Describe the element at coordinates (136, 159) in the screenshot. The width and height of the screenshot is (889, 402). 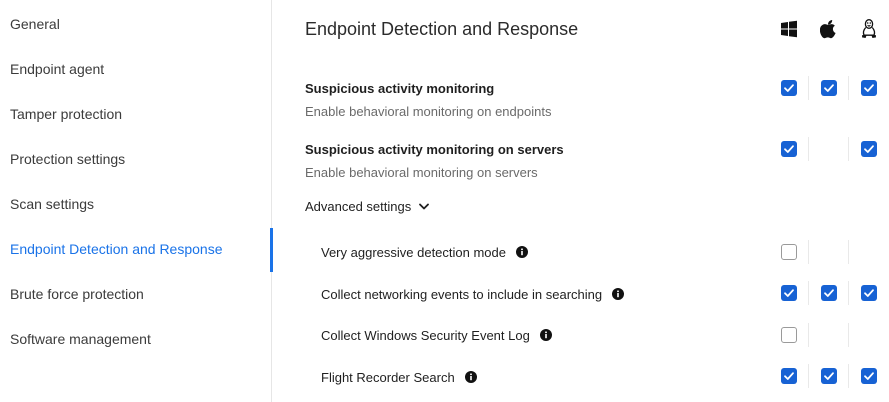
I see `sidebar-item-protection-settings: Protection settings` at that location.